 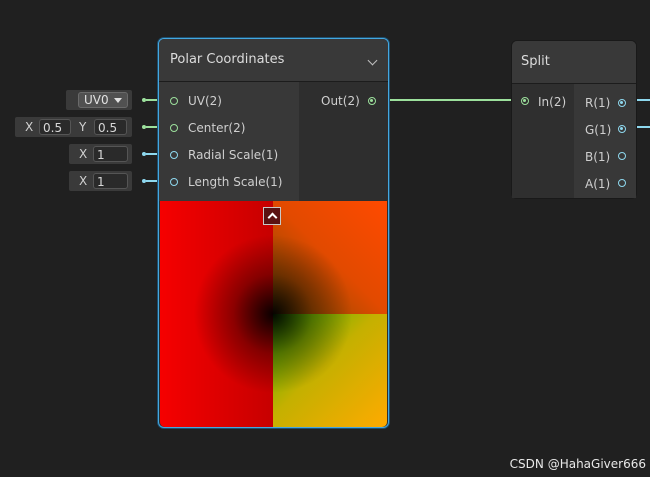 I want to click on b-output-port, so click(x=622, y=156).